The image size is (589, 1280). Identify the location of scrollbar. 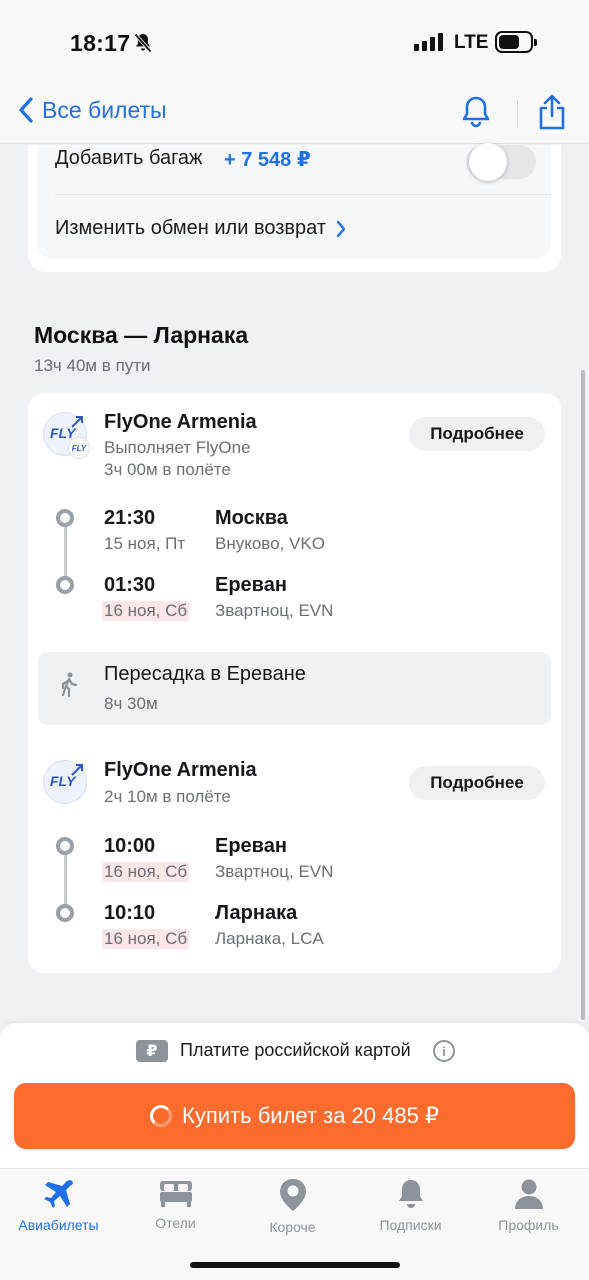
(583, 695).